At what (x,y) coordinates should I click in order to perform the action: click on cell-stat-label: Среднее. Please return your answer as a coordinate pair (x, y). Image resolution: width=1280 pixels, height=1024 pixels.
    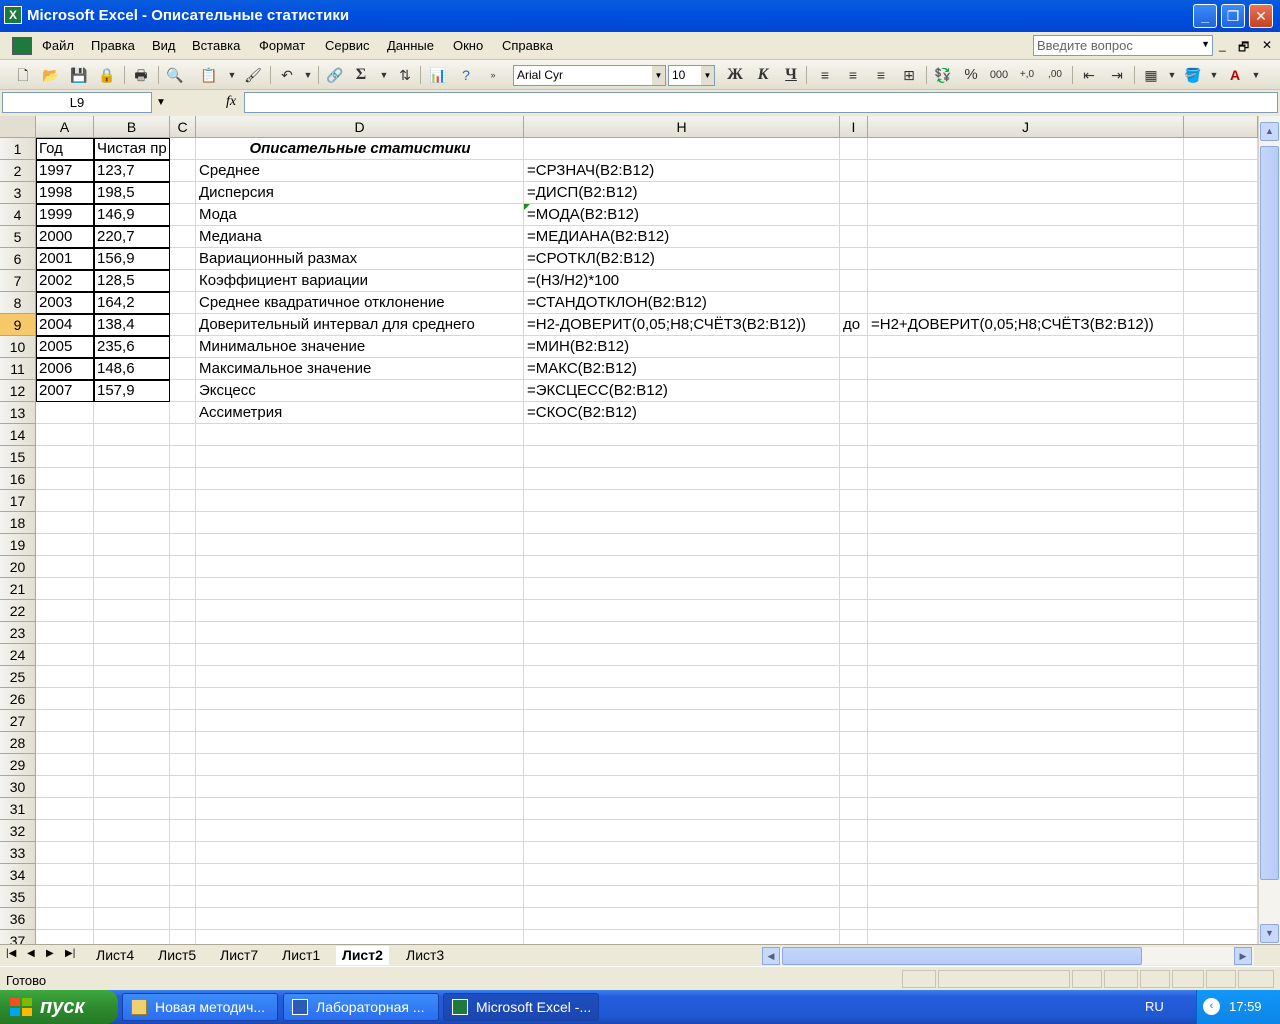
    Looking at the image, I should click on (360, 171).